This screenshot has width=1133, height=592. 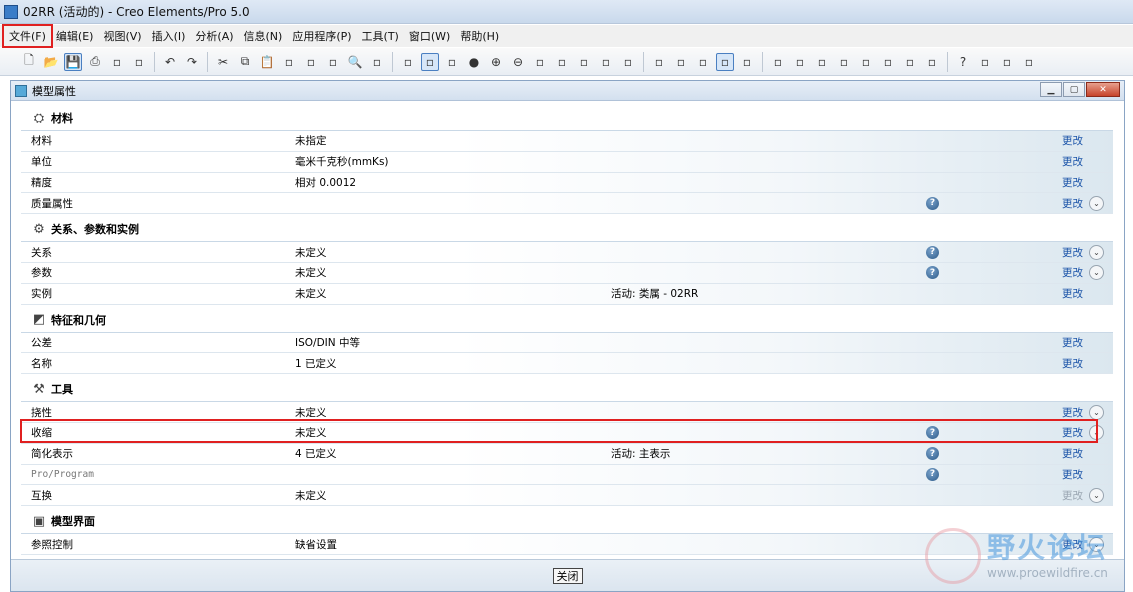 I want to click on menu-item-1: 编辑(E), so click(x=75, y=36).